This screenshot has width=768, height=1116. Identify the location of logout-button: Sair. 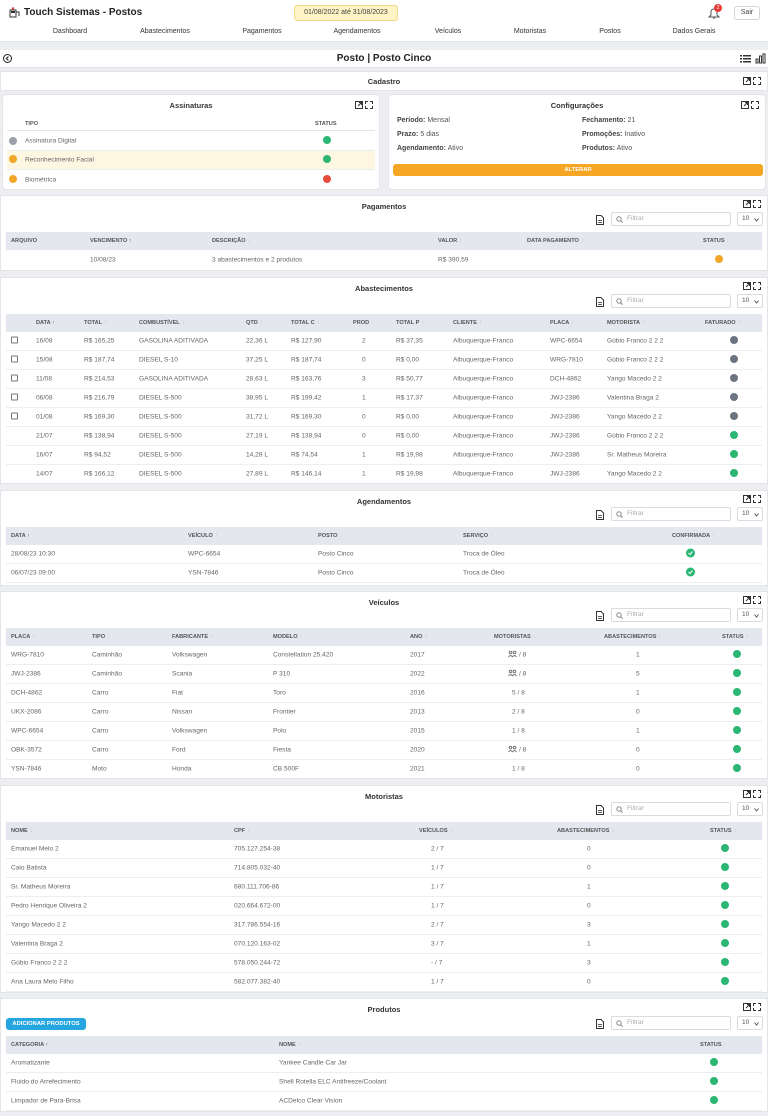
(747, 13).